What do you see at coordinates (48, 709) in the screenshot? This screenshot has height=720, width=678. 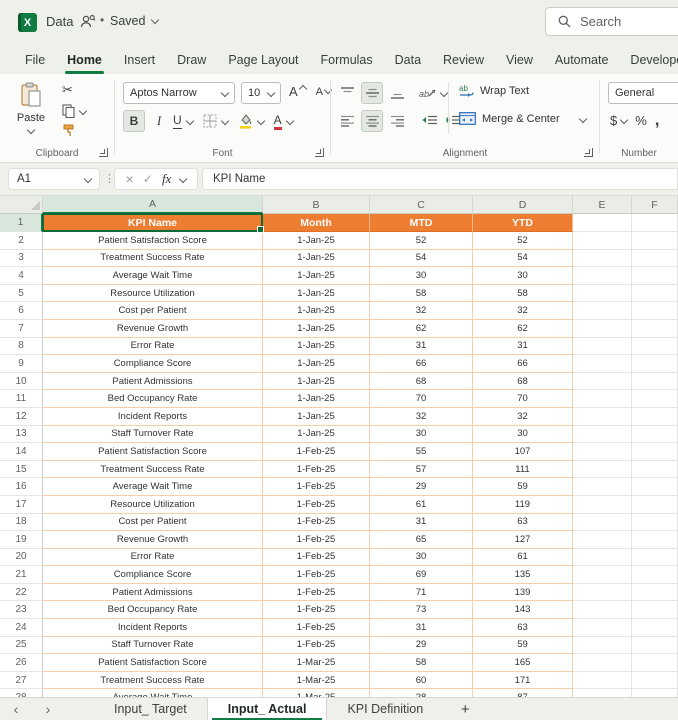 I see `sheet-nav-right-icon: ›` at bounding box center [48, 709].